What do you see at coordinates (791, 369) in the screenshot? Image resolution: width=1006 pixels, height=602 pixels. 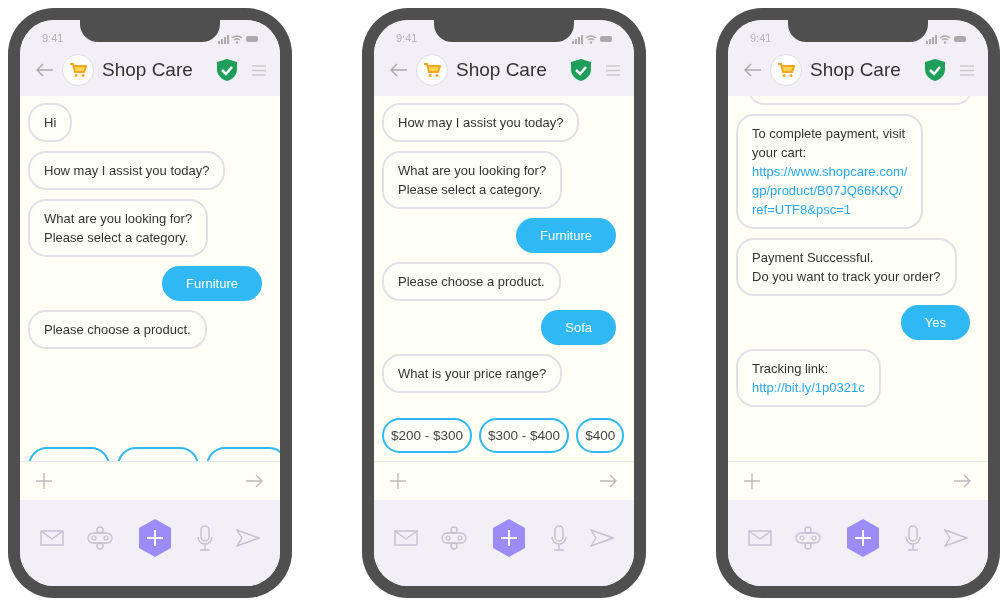 I see `message-text: Tracking link:` at bounding box center [791, 369].